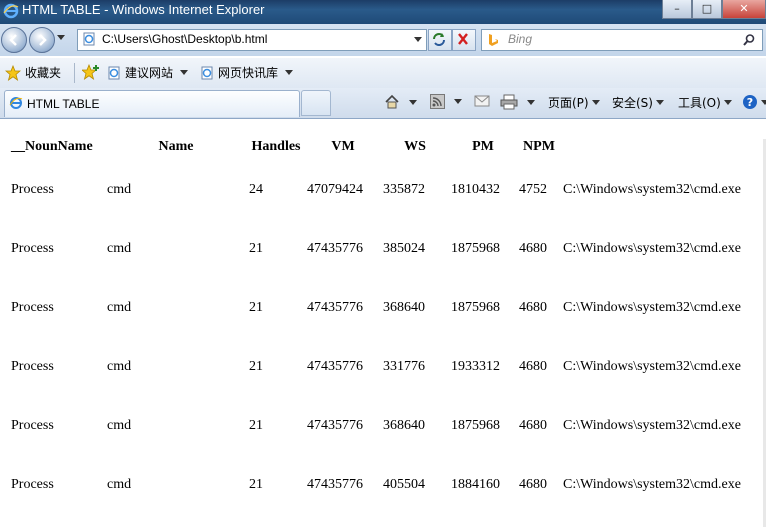  I want to click on refresh-button, so click(440, 40).